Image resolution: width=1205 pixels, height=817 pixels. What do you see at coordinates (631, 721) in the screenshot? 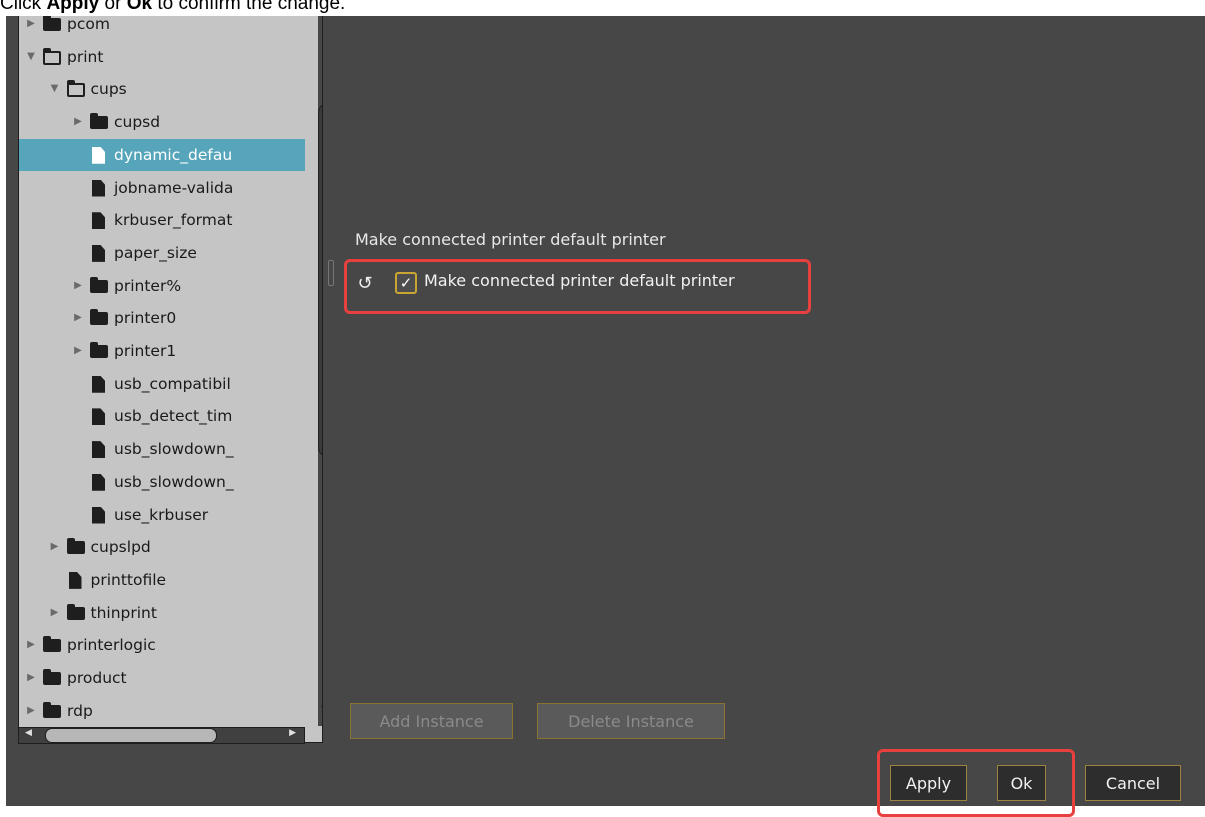
I see `delete-instance-button: Delete Instance` at bounding box center [631, 721].